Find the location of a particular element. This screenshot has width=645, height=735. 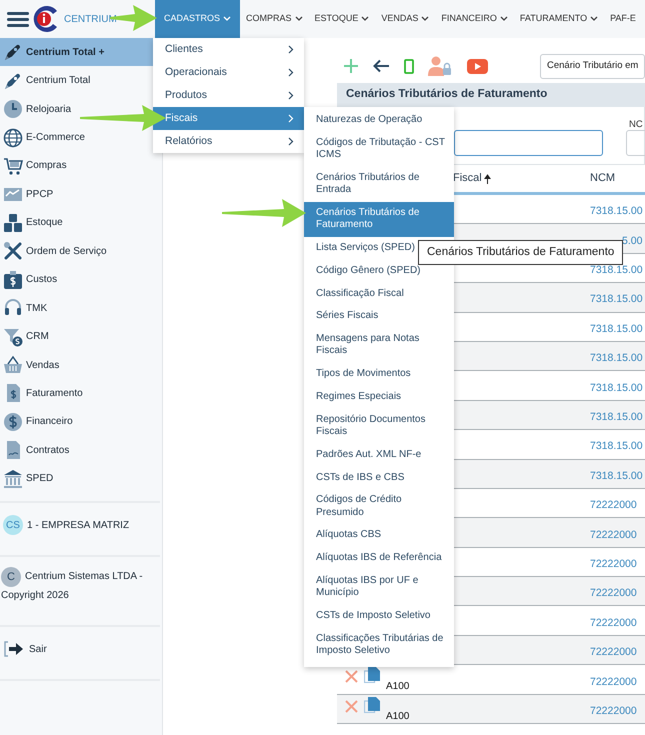

dollar-circle-icon is located at coordinates (13, 422).